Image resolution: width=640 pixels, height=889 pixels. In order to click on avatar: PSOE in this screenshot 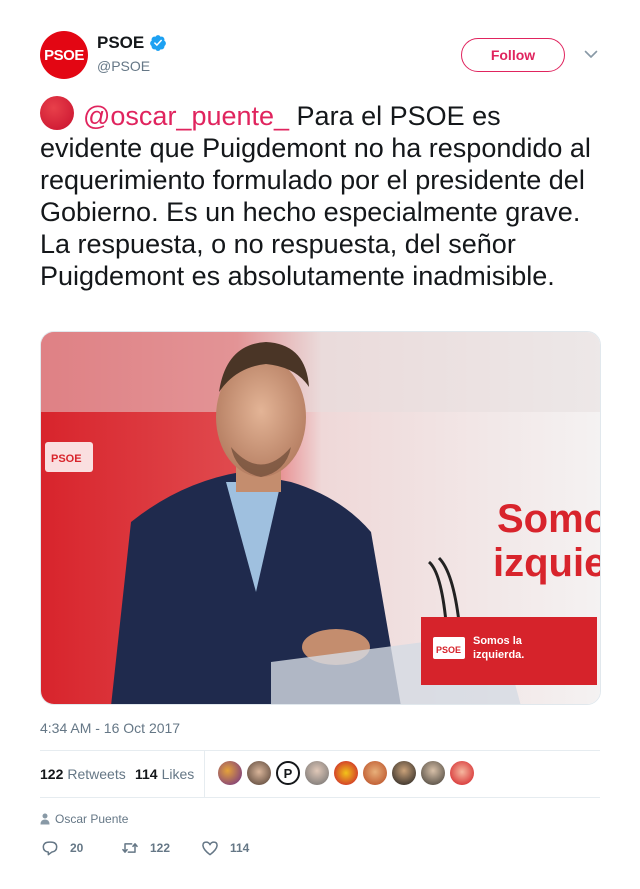, I will do `click(64, 55)`.